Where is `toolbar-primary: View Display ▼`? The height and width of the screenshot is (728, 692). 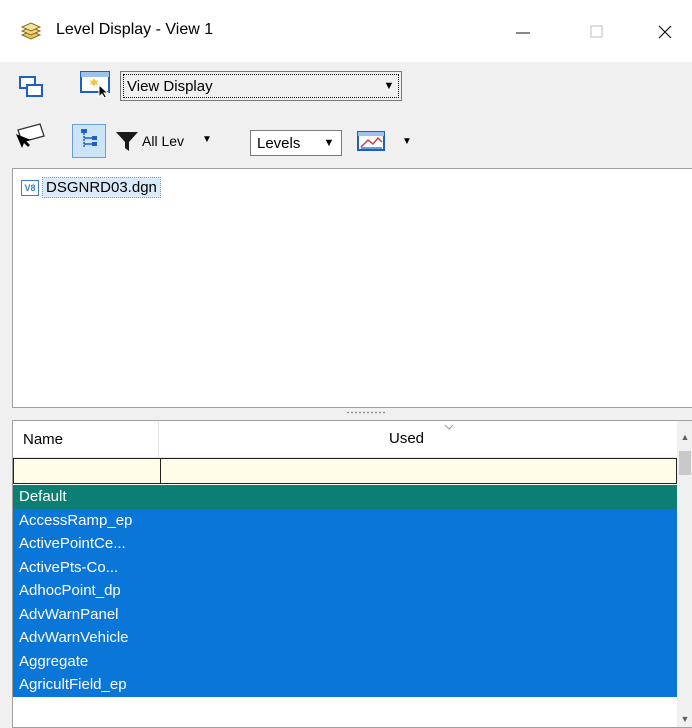 toolbar-primary: View Display ▼ is located at coordinates (346, 87).